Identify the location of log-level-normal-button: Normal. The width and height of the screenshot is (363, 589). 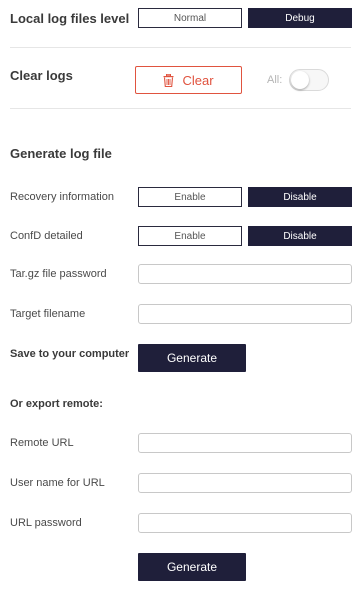
(190, 18).